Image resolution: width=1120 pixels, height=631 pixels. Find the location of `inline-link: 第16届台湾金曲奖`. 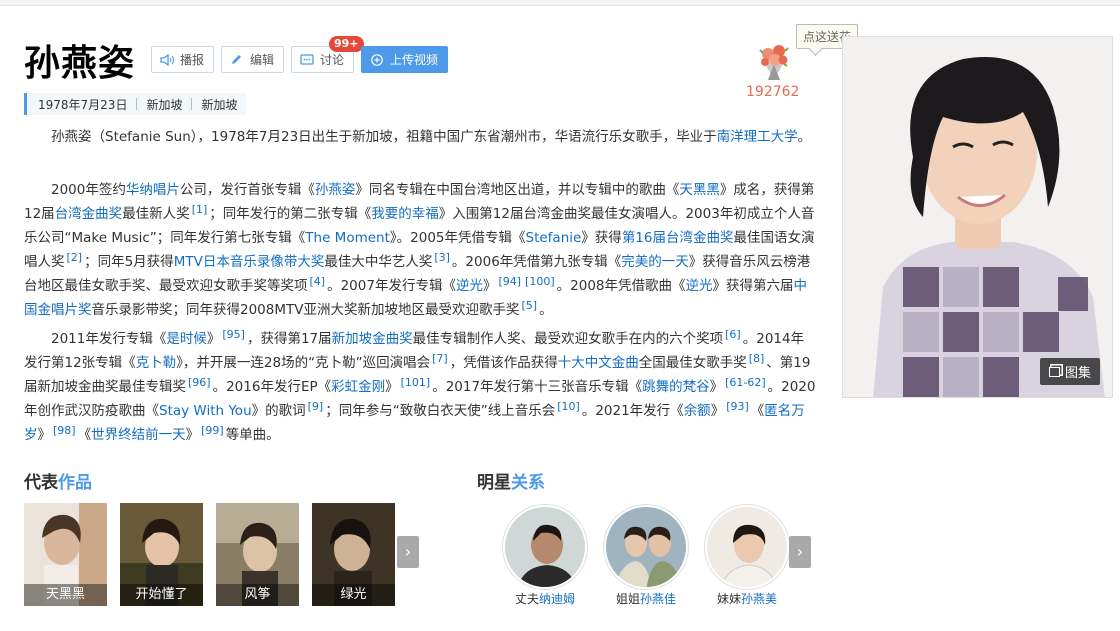

inline-link: 第16届台湾金曲奖 is located at coordinates (678, 238).